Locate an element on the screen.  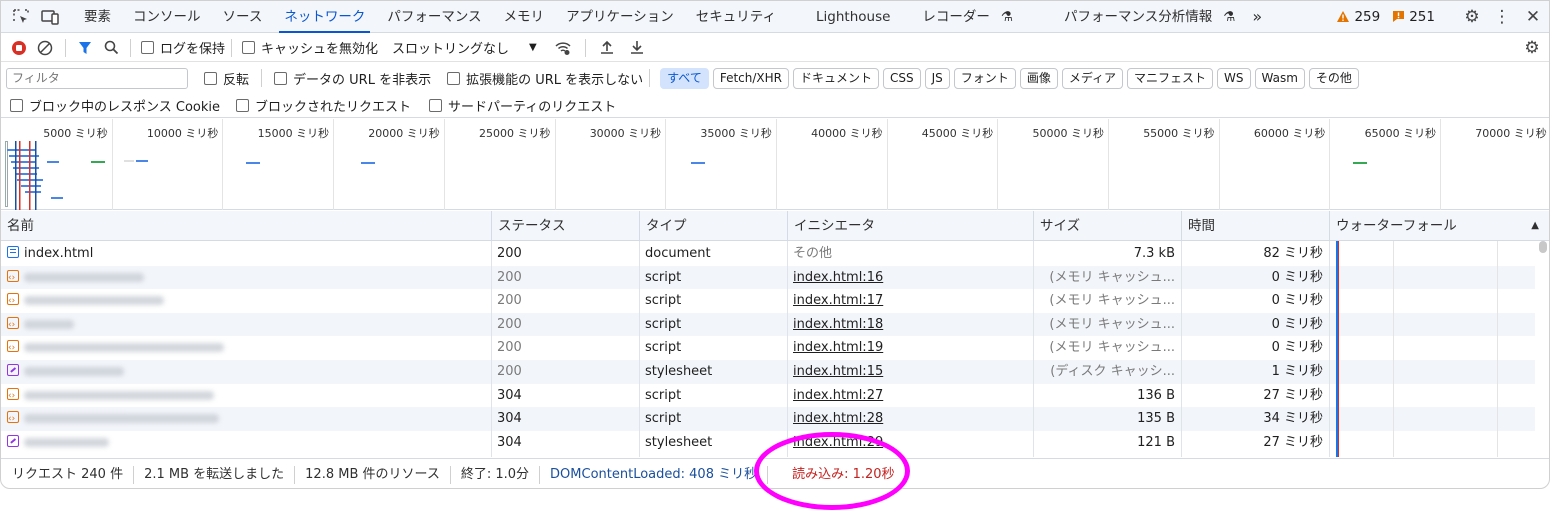
vertical-scrollbar is located at coordinates (1543, 247).